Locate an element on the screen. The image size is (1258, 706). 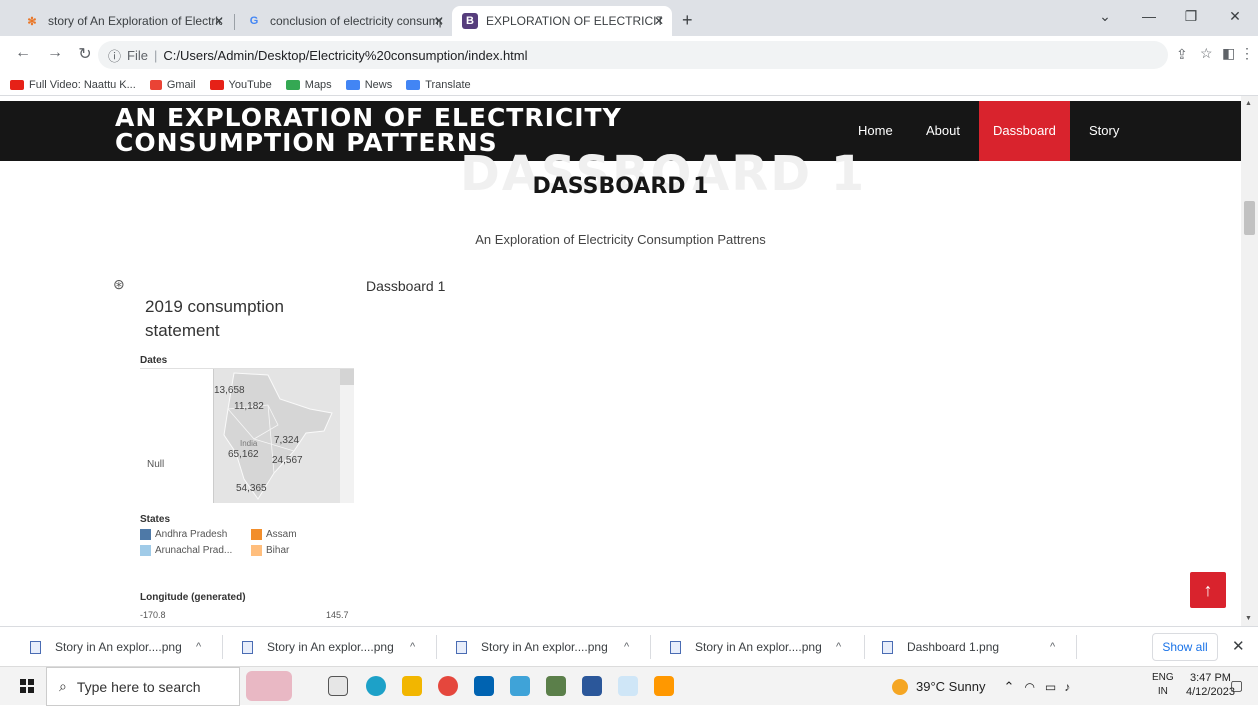
legend-item: Andhra Pradesh is located at coordinates (183, 534).